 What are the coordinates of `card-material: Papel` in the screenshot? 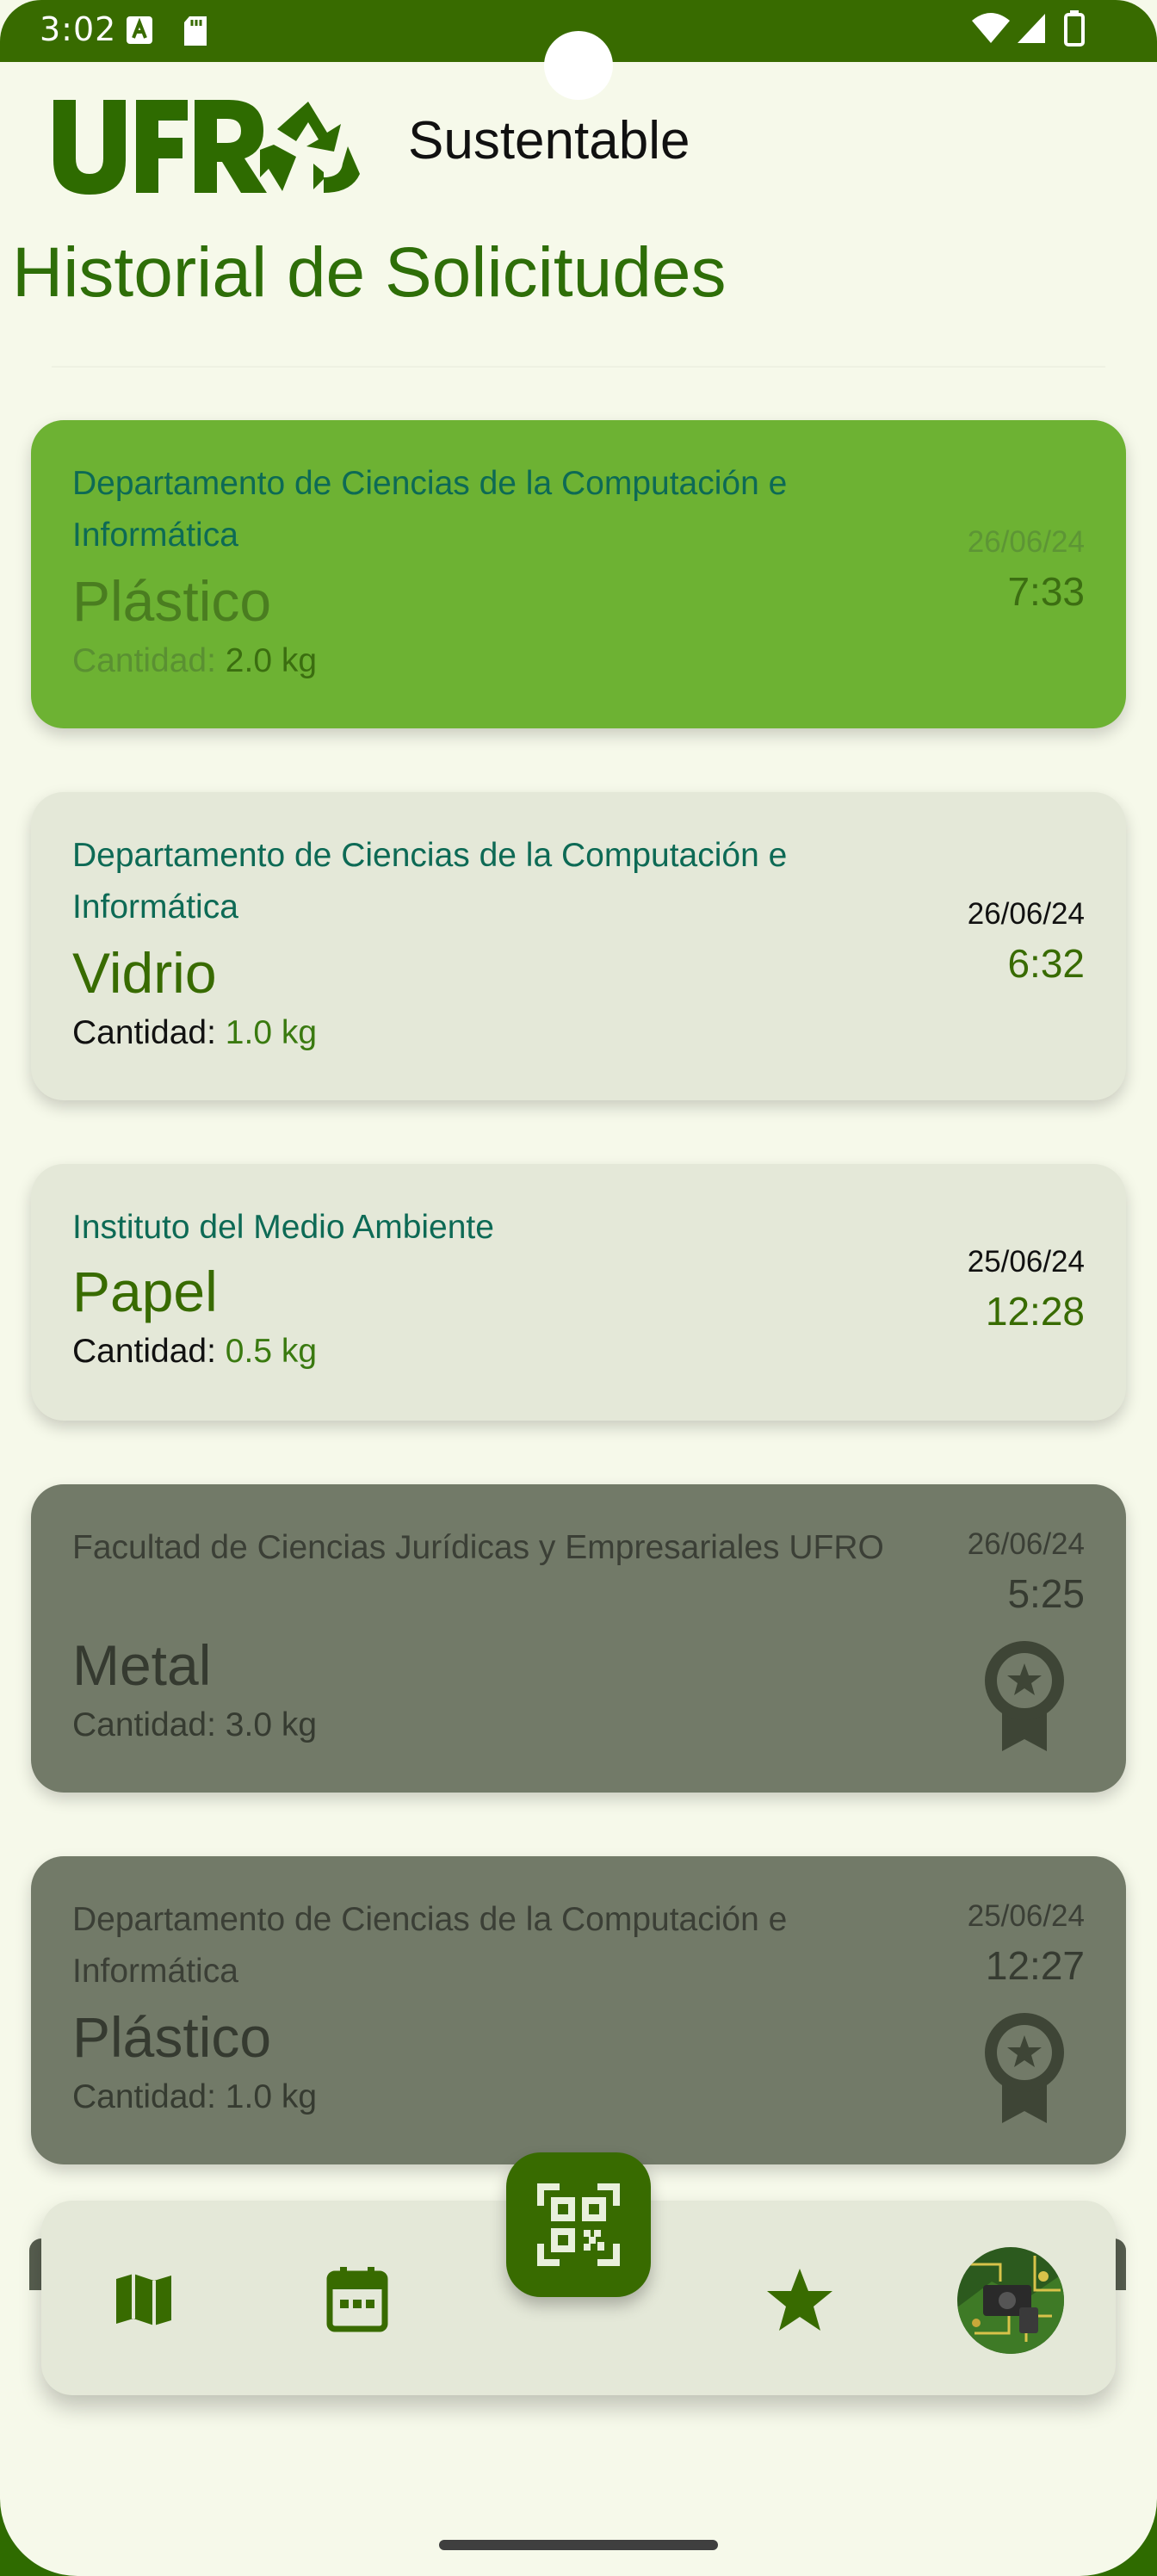 It's located at (145, 1292).